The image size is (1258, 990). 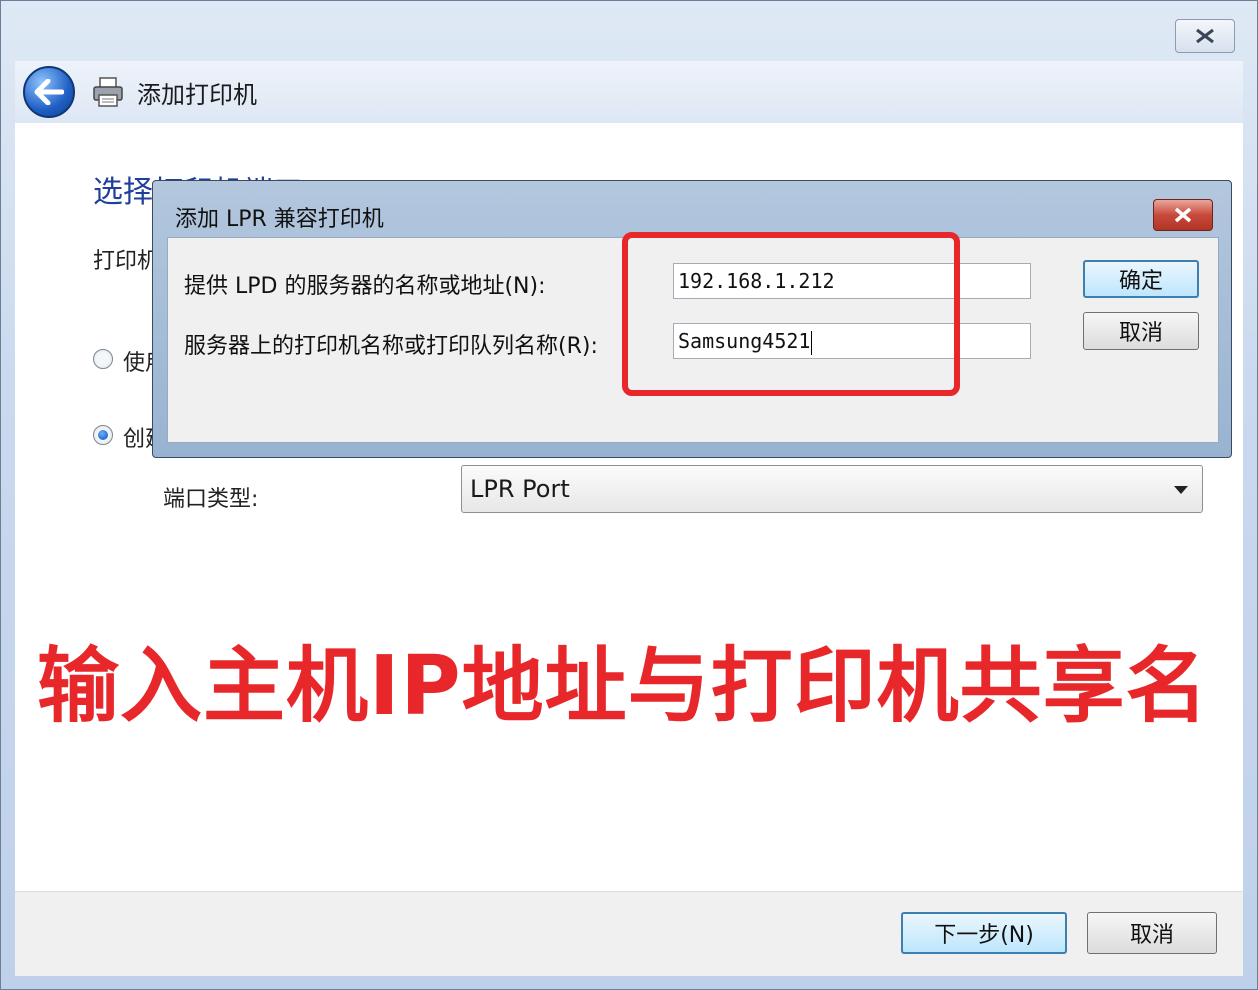 What do you see at coordinates (1181, 490) in the screenshot?
I see `chevron-down-icon` at bounding box center [1181, 490].